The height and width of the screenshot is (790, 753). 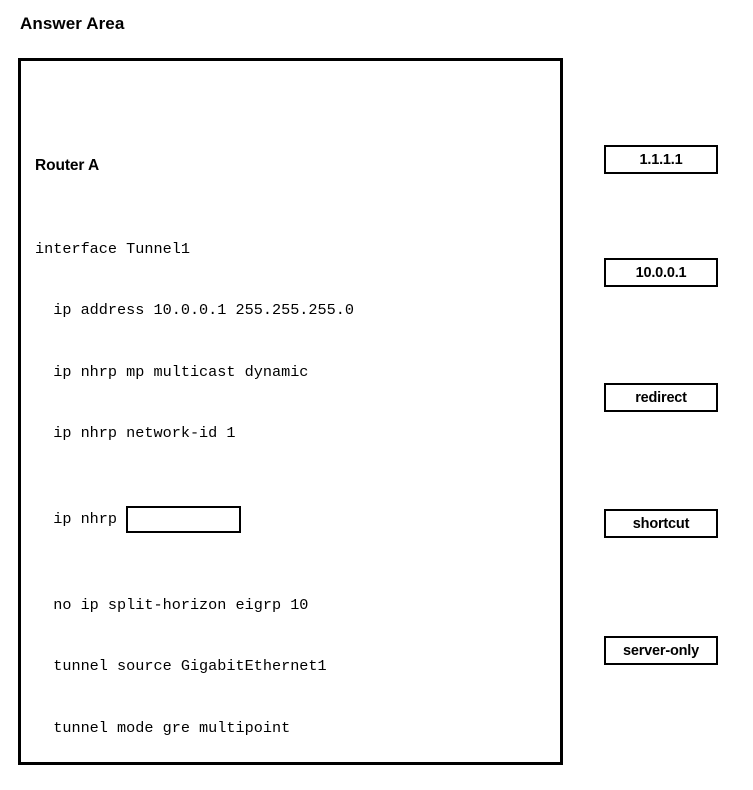 What do you see at coordinates (181, 666) in the screenshot?
I see `config-line: tunnel source GigabitEthernet1` at bounding box center [181, 666].